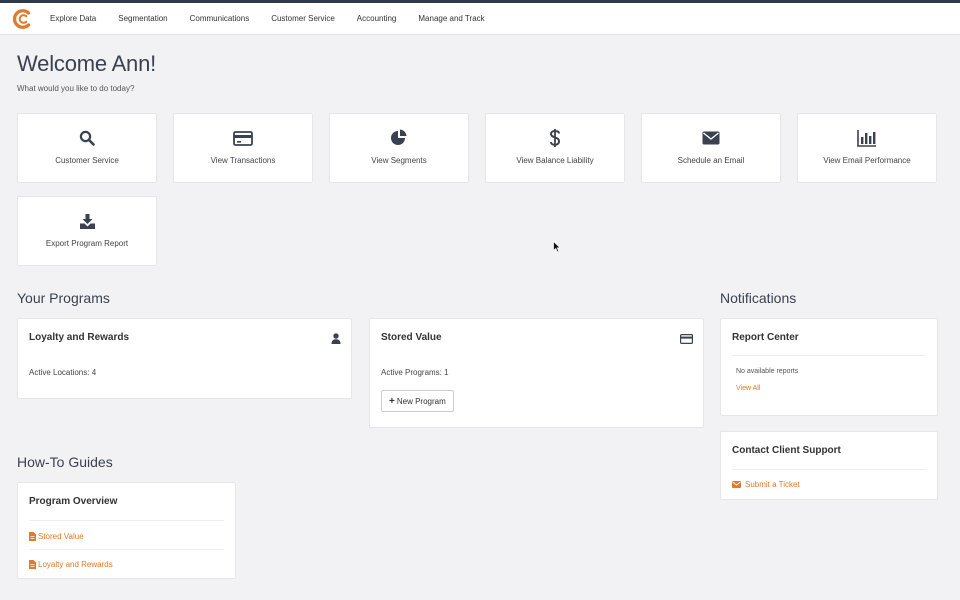  I want to click on tile-label: View Transactions, so click(243, 160).